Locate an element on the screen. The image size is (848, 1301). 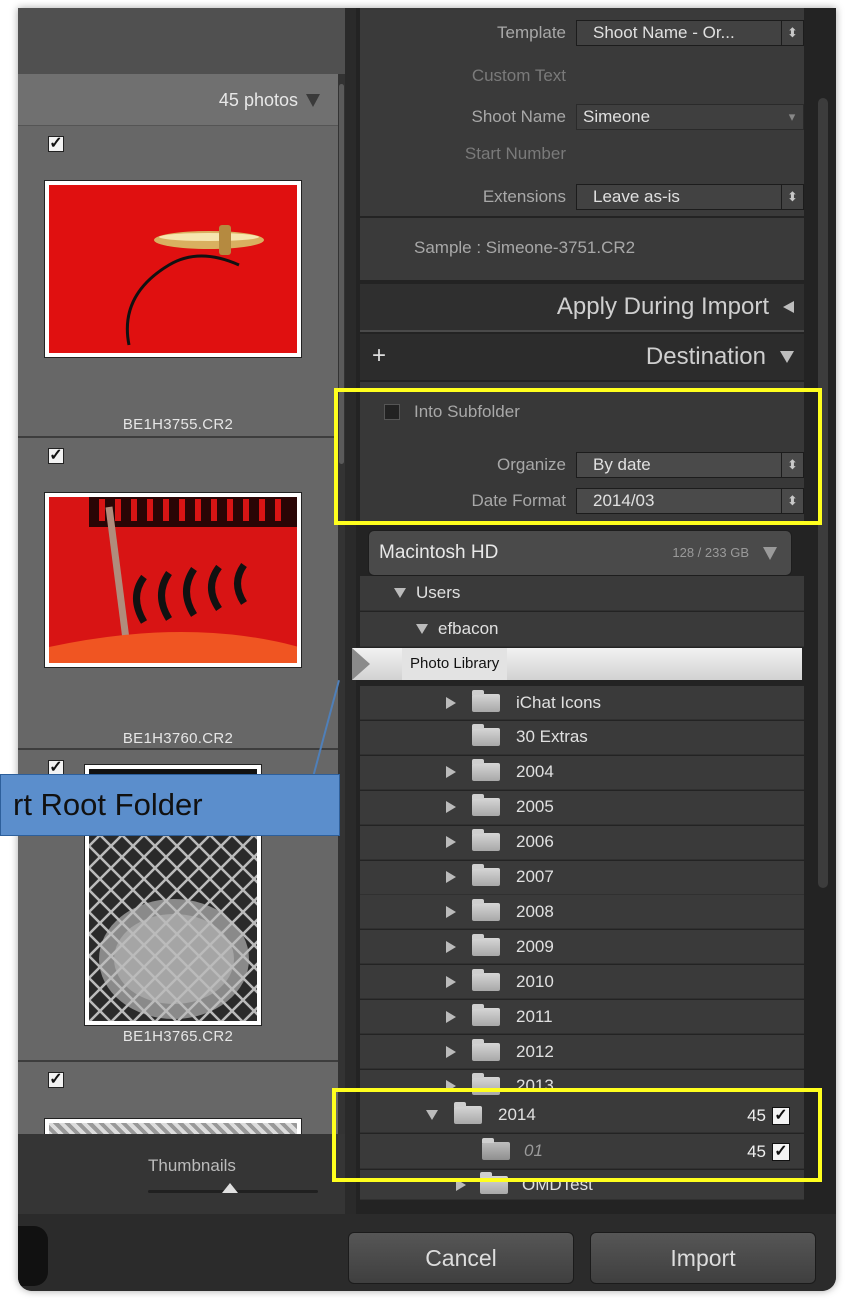
tree-item-folder: 2012 is located at coordinates (582, 1052).